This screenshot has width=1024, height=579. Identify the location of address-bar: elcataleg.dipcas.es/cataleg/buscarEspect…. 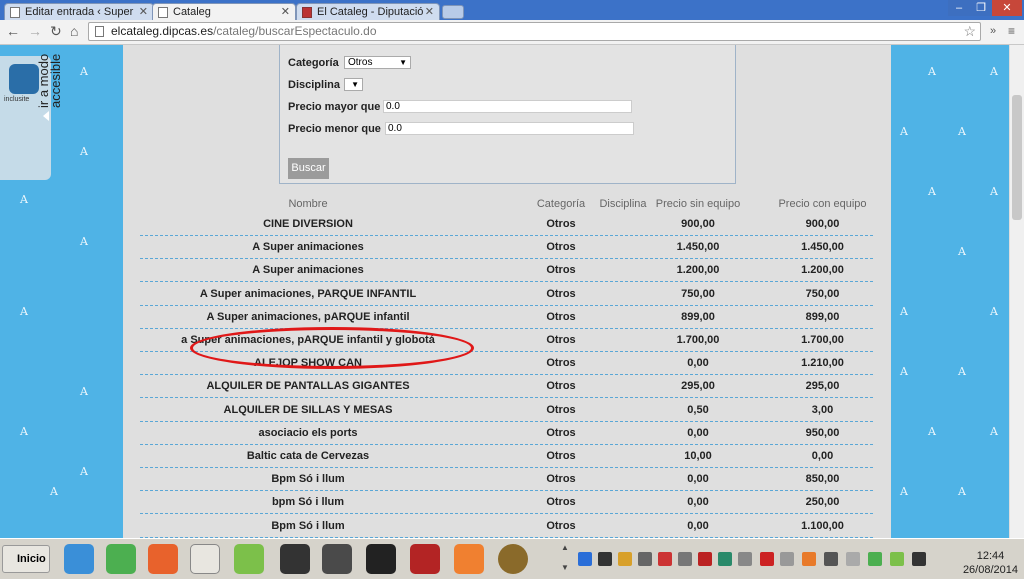
(534, 31).